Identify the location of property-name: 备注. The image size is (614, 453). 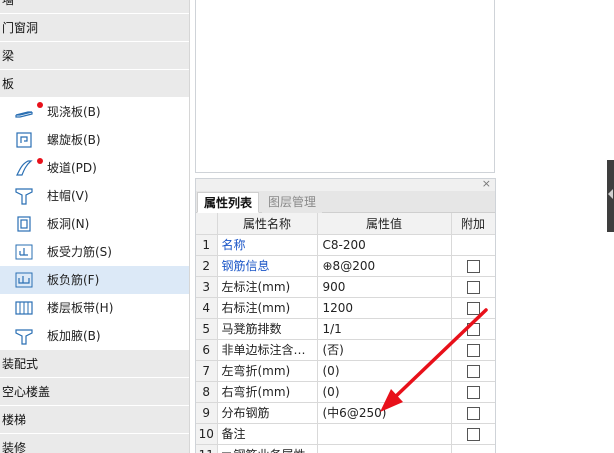
(267, 434).